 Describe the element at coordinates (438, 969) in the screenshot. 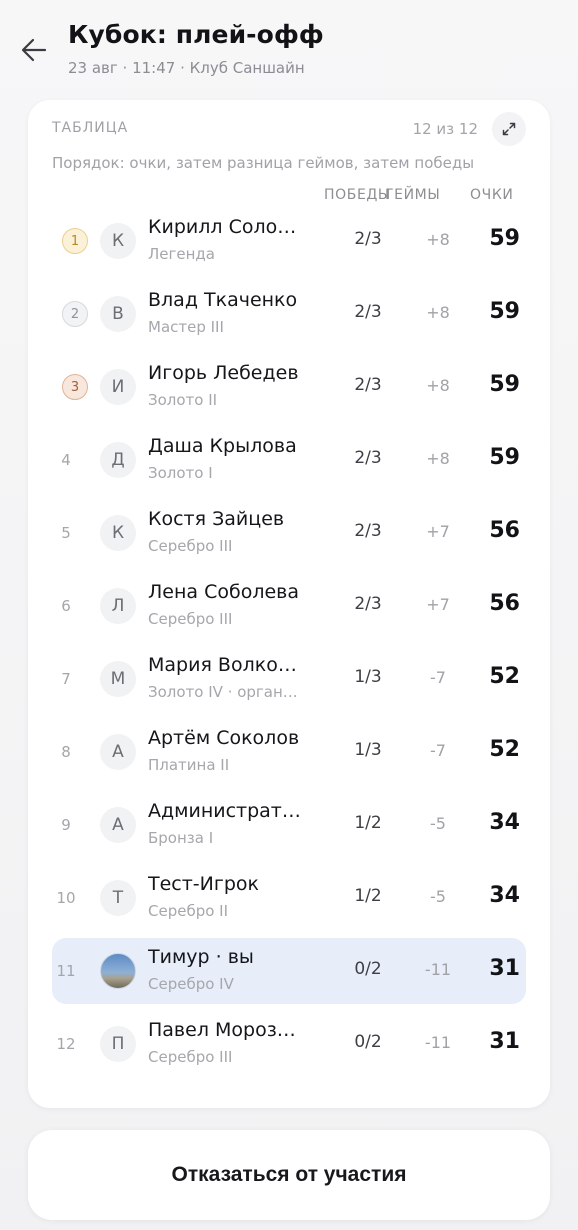

I see `games-diff-value: -11` at that location.